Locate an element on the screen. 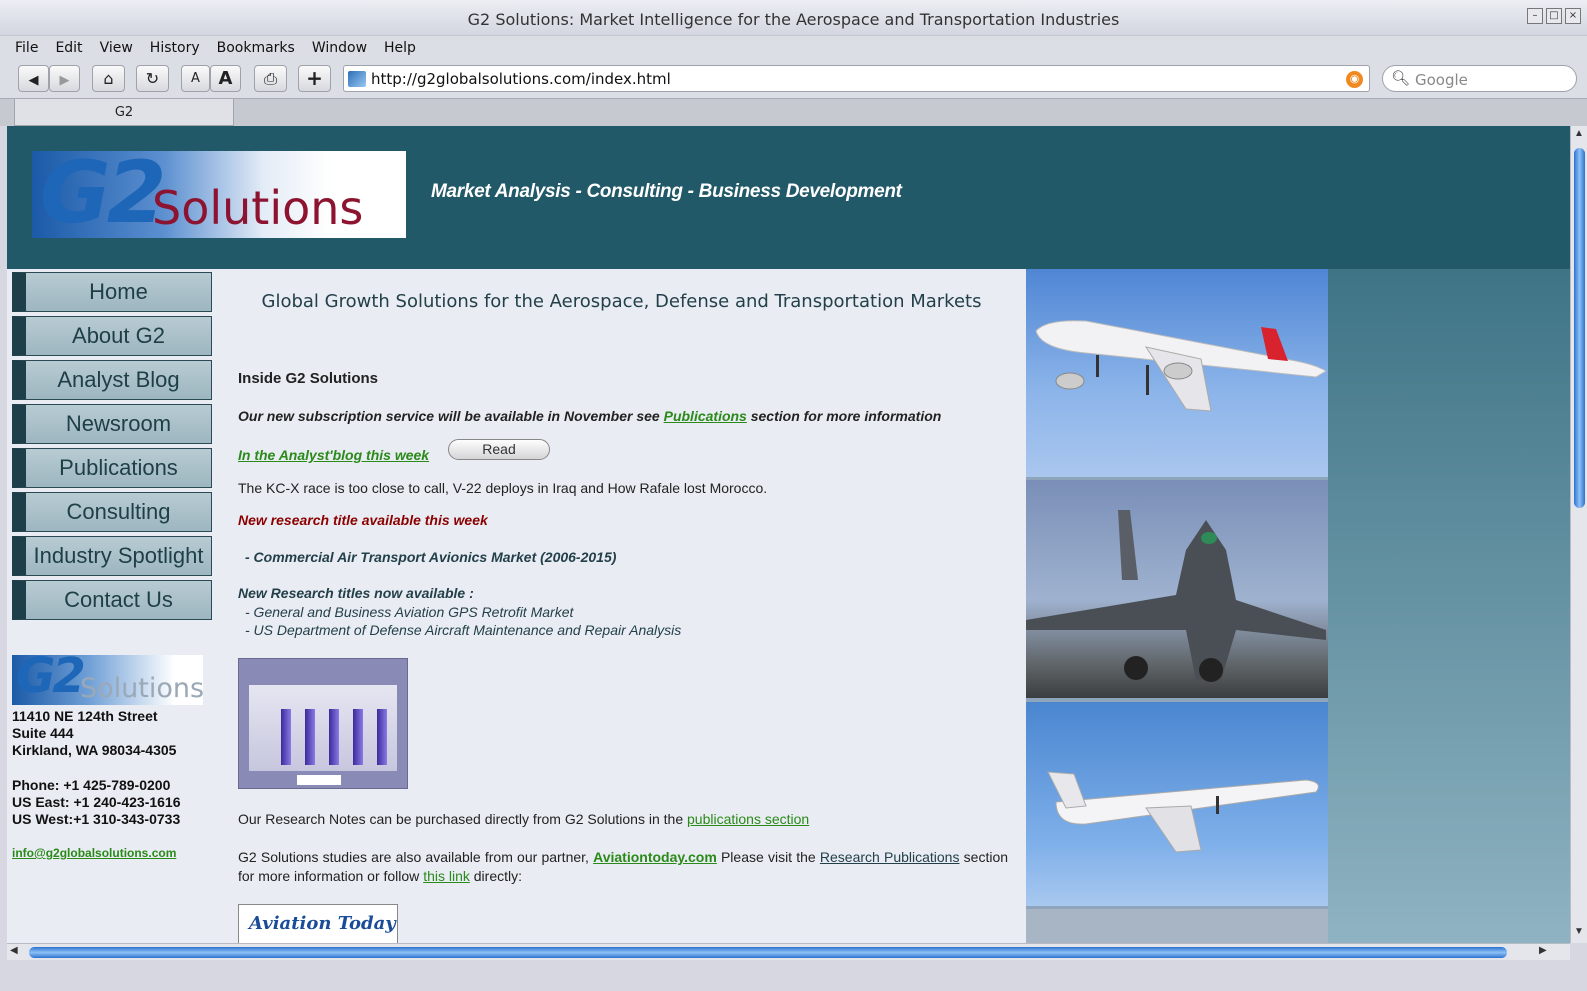 This screenshot has width=1587, height=991. inside-title: Inside G2 Solutions is located at coordinates (308, 378).